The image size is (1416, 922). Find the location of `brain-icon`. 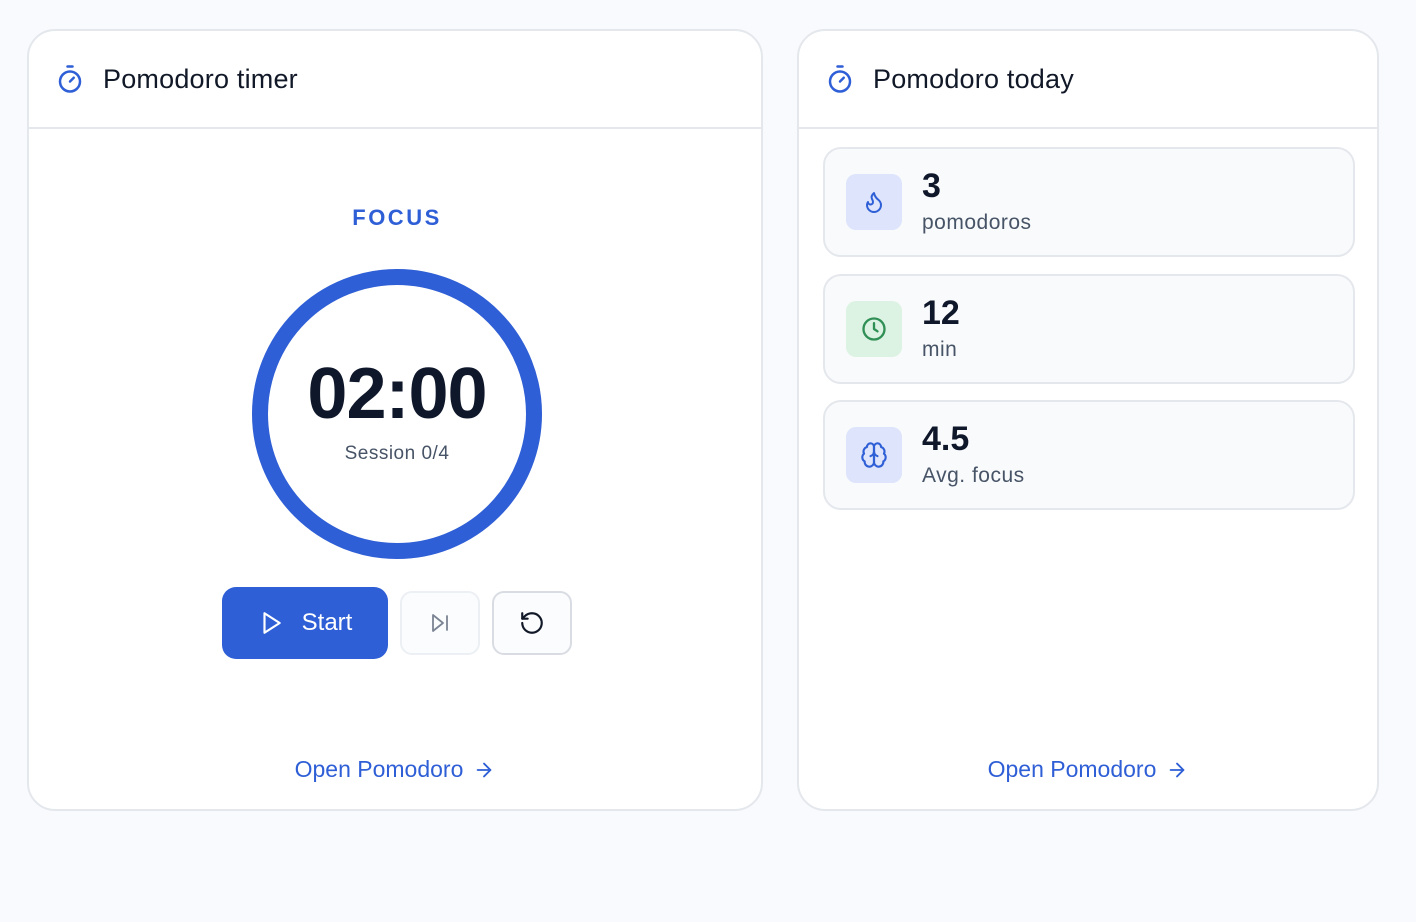

brain-icon is located at coordinates (874, 455).